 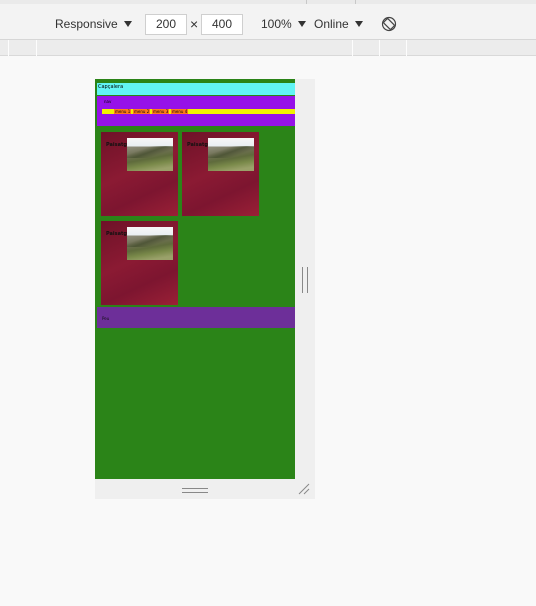 I want to click on menu-item: menu 1, so click(x=123, y=111).